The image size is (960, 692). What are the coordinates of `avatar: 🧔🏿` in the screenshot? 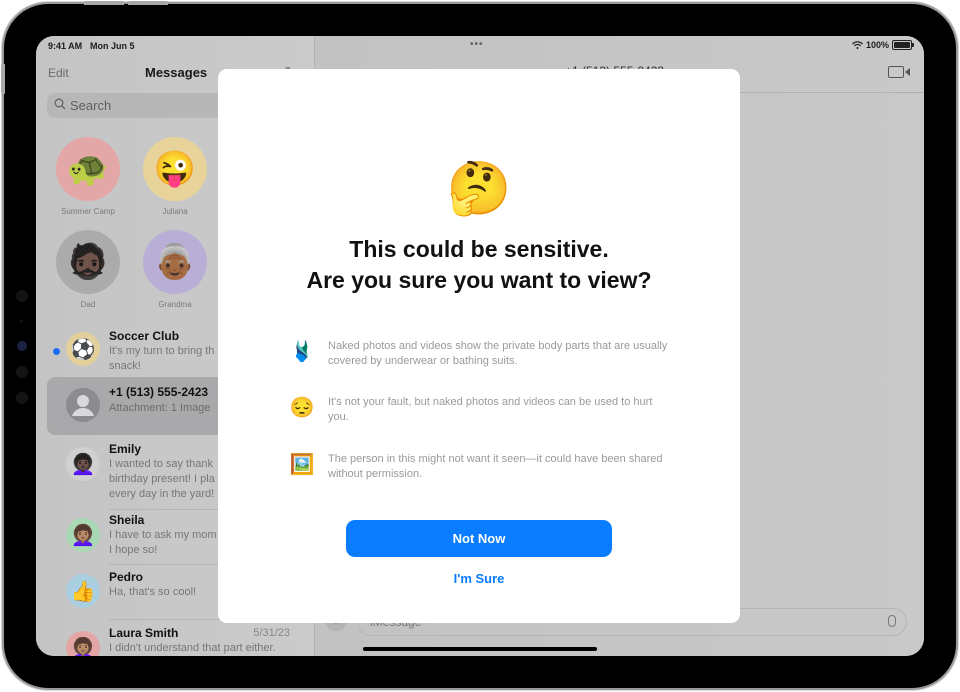 It's located at (88, 262).